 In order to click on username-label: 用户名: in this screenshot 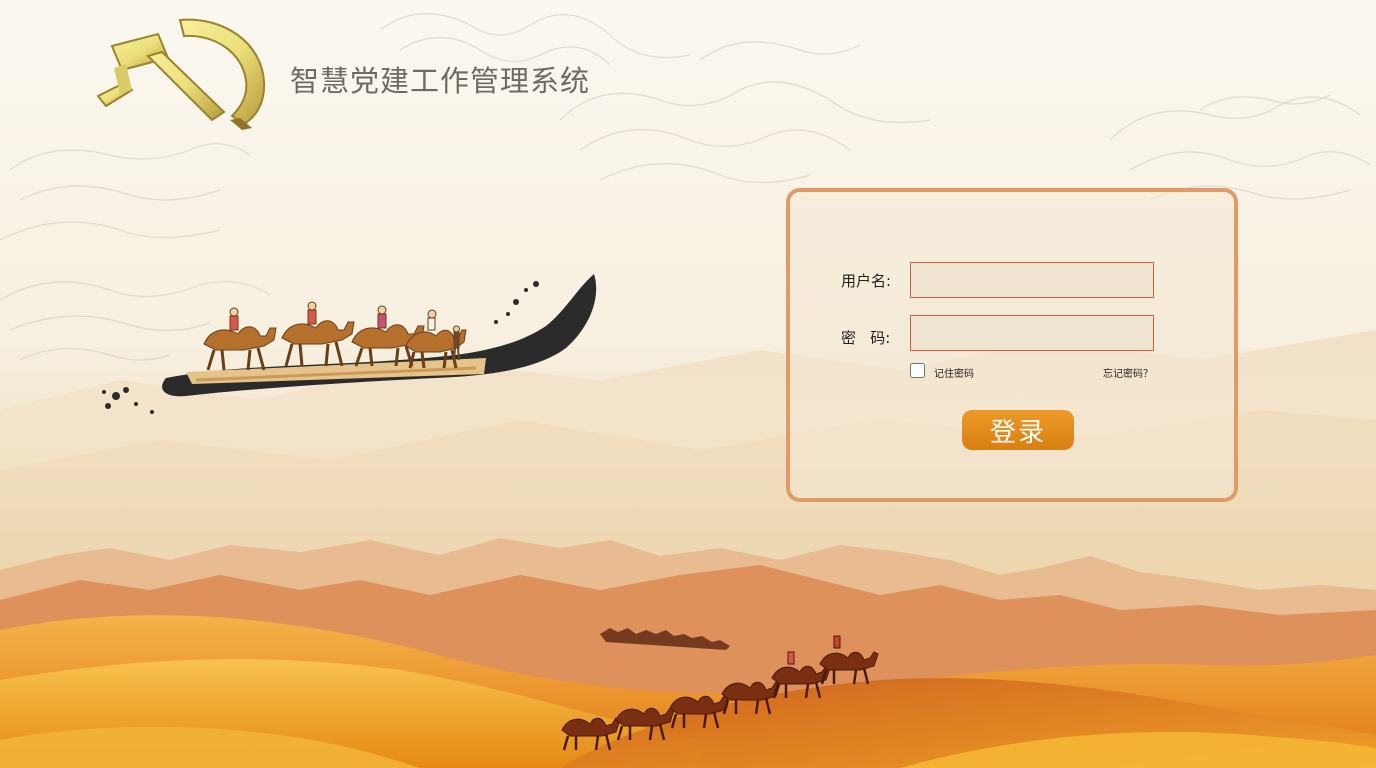, I will do `click(866, 281)`.